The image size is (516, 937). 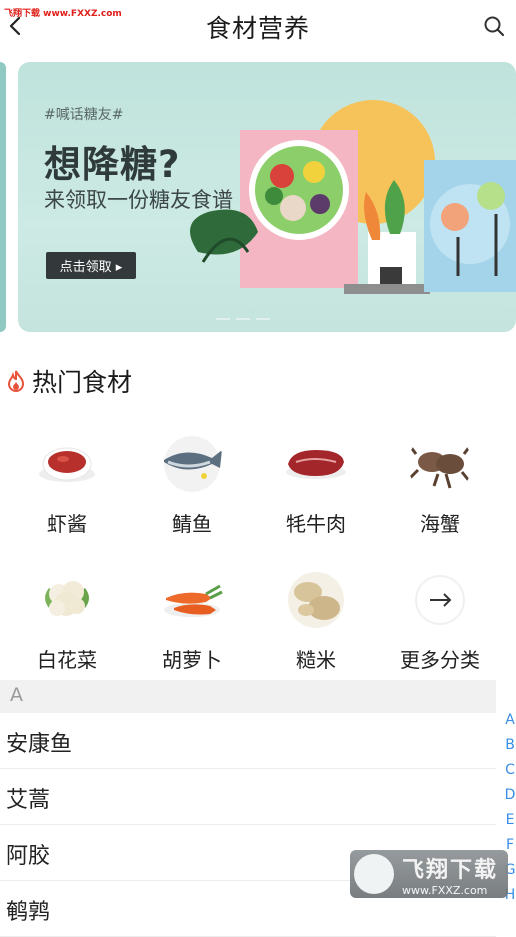 What do you see at coordinates (316, 600) in the screenshot?
I see `brown-rice-image` at bounding box center [316, 600].